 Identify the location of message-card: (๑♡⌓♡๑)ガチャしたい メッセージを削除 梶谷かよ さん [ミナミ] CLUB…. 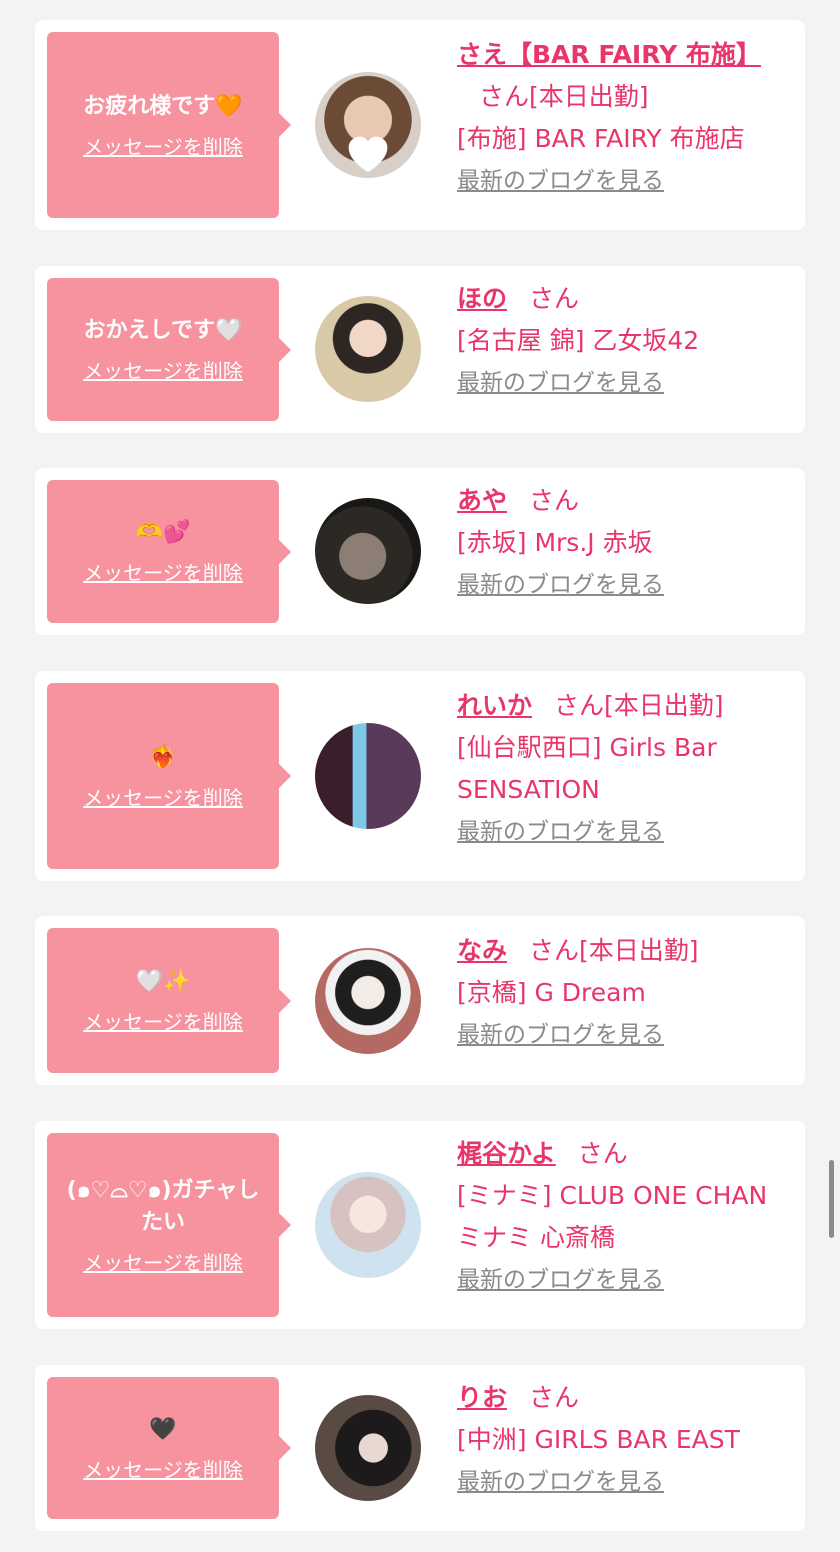
(420, 1225).